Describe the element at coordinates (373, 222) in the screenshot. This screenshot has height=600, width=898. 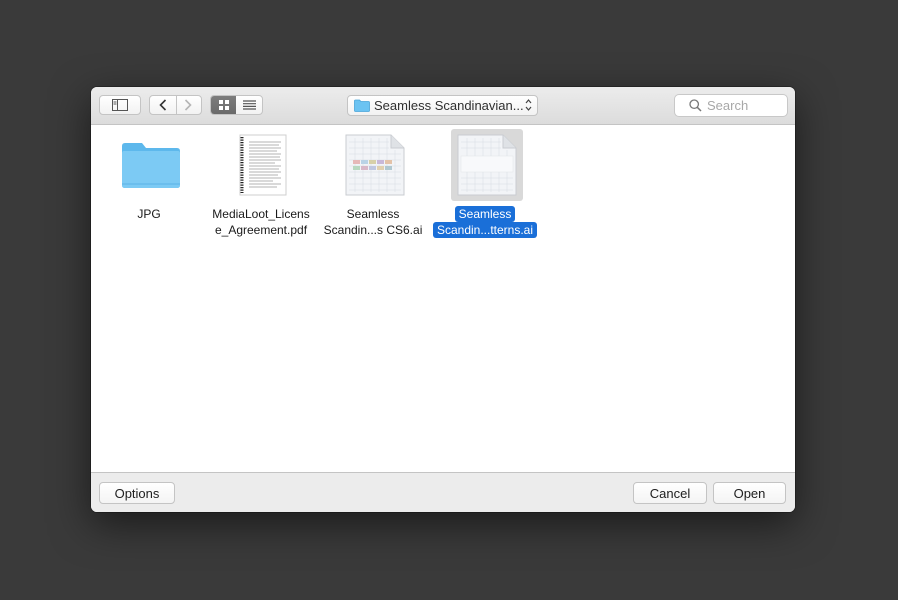
I see `file-name: Seamless Scandin...s CS6.ai` at that location.